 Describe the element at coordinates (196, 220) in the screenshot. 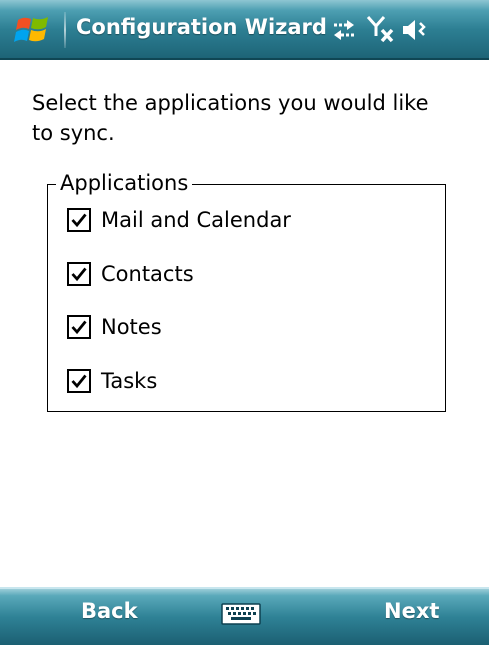

I see `mail-and-calendar-label: Mail and Calendar` at that location.